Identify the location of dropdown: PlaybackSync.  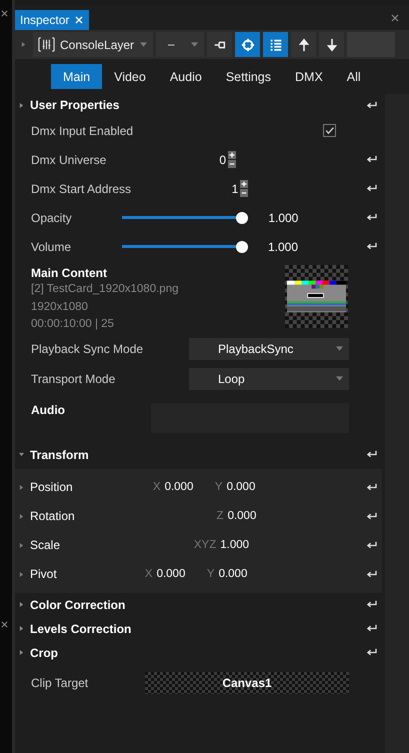
(269, 349).